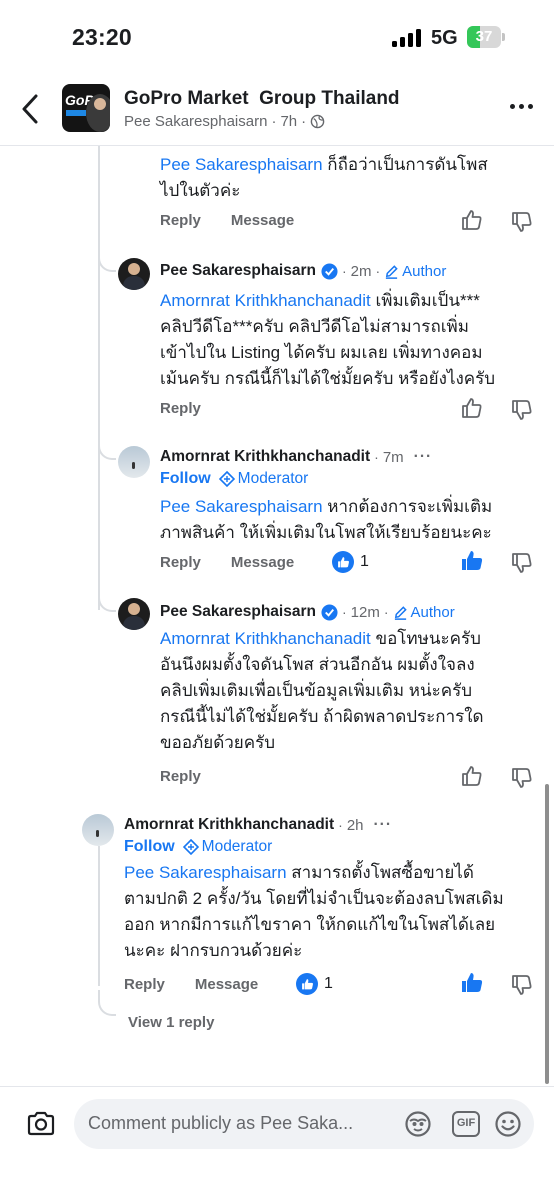 This screenshot has width=554, height=1200. What do you see at coordinates (289, 121) in the screenshot?
I see `post-age: 7h` at bounding box center [289, 121].